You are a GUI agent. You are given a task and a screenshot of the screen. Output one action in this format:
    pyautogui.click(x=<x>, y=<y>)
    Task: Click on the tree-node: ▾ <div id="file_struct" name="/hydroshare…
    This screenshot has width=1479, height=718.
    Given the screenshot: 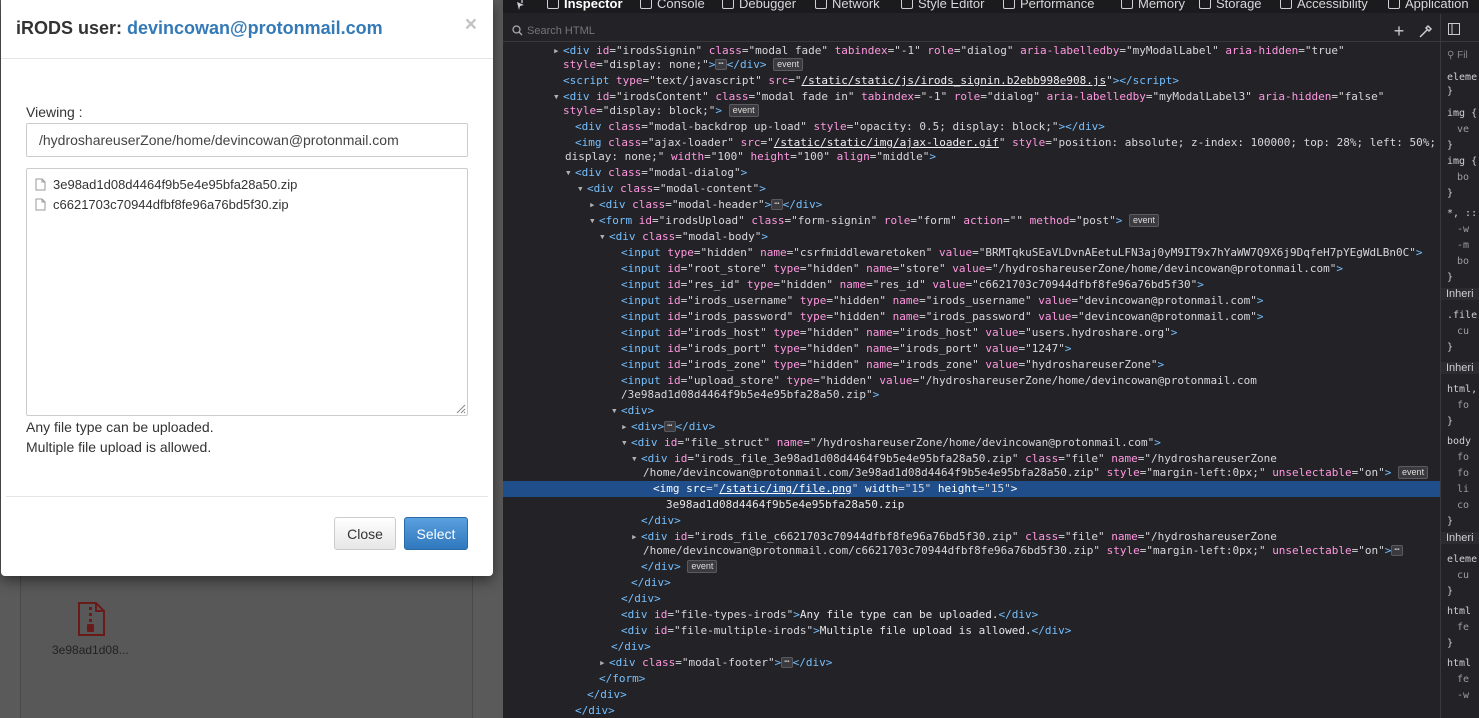 What is the action you would take?
    pyautogui.click(x=971, y=443)
    